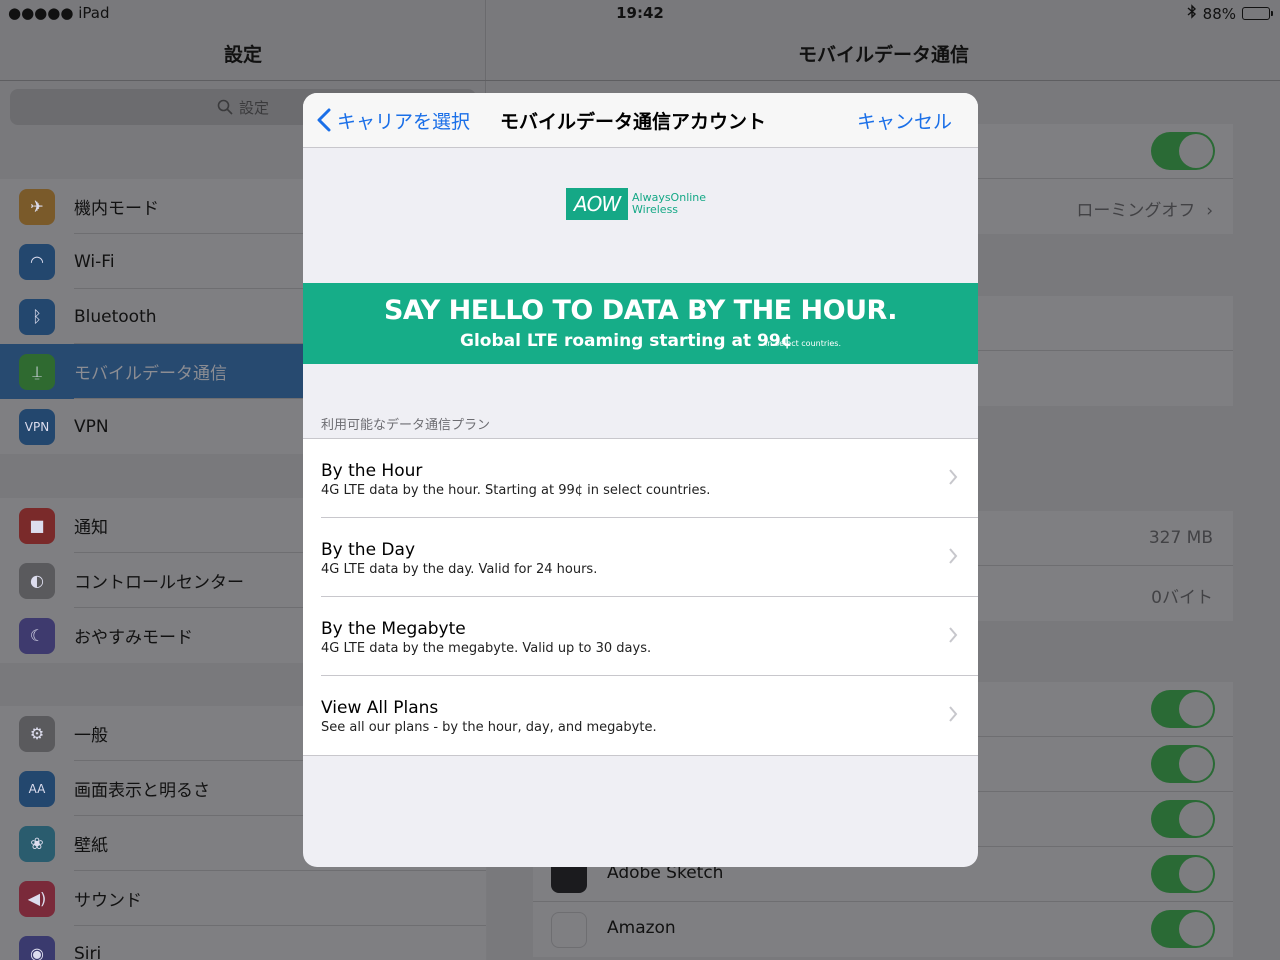 This screenshot has height=960, width=1280. What do you see at coordinates (37, 843) in the screenshot?
I see `wallpaper-icon: ❀` at bounding box center [37, 843].